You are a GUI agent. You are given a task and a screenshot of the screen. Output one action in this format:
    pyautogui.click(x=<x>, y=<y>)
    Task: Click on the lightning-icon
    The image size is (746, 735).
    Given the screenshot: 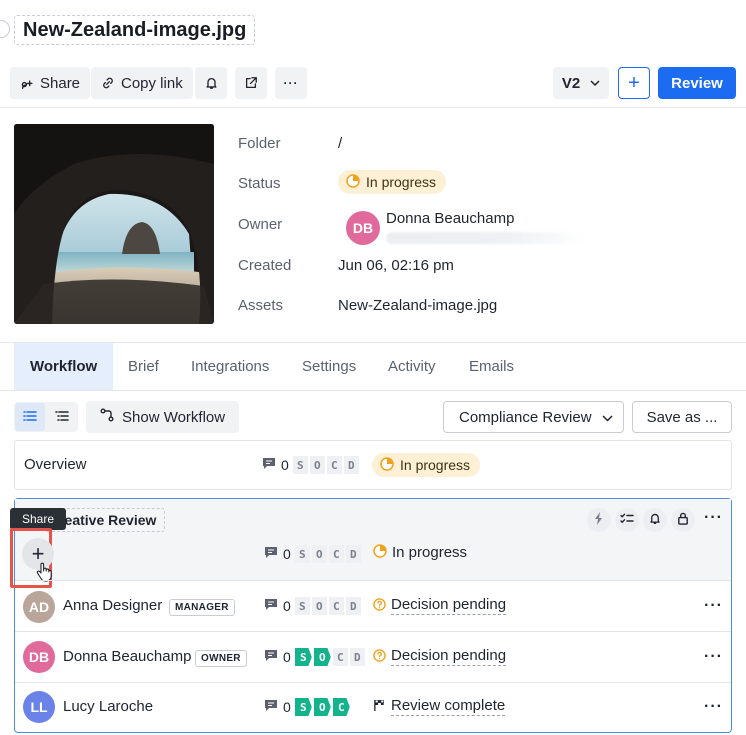 What is the action you would take?
    pyautogui.click(x=599, y=520)
    